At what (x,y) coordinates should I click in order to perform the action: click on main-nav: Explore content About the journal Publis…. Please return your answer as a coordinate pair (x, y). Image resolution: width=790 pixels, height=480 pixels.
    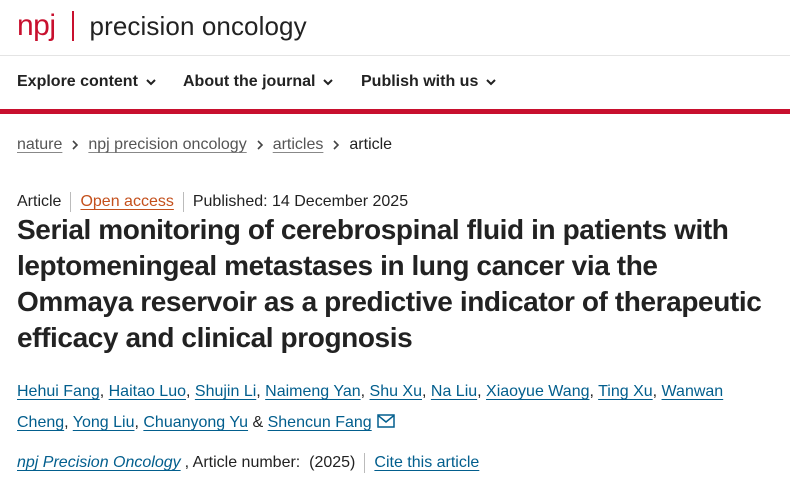
    Looking at the image, I should click on (395, 82).